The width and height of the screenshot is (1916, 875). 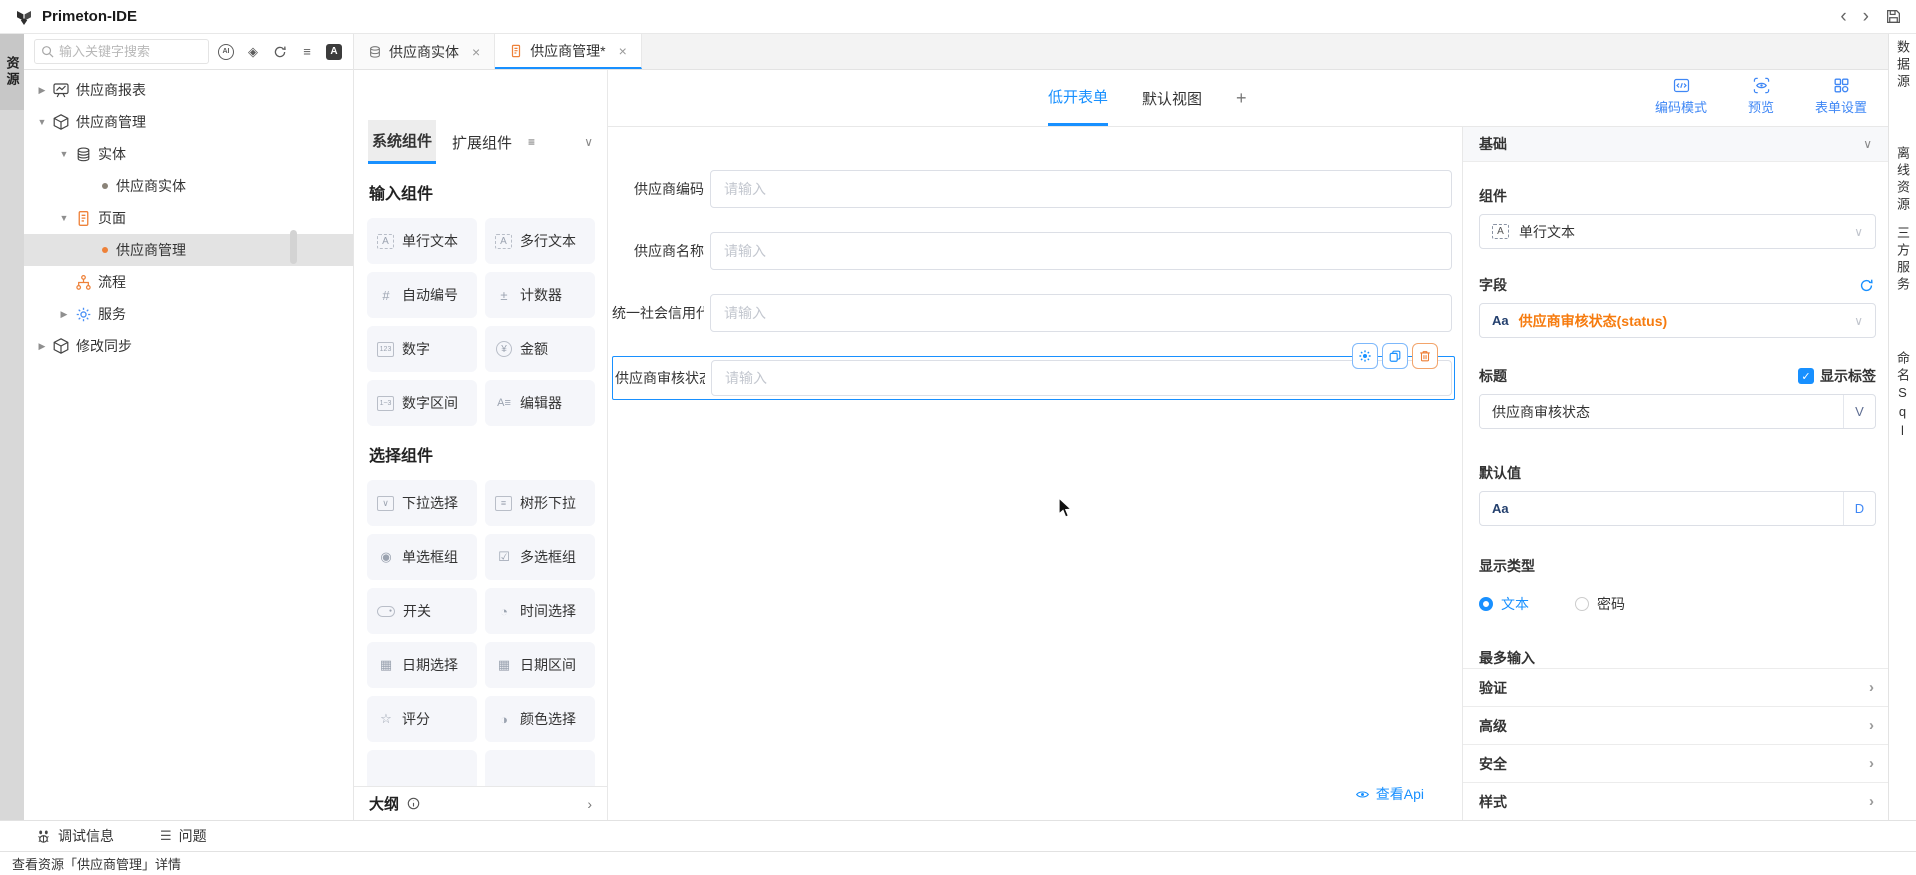 What do you see at coordinates (422, 403) in the screenshot?
I see `palette-item-number-range: 1~3 数字区间` at bounding box center [422, 403].